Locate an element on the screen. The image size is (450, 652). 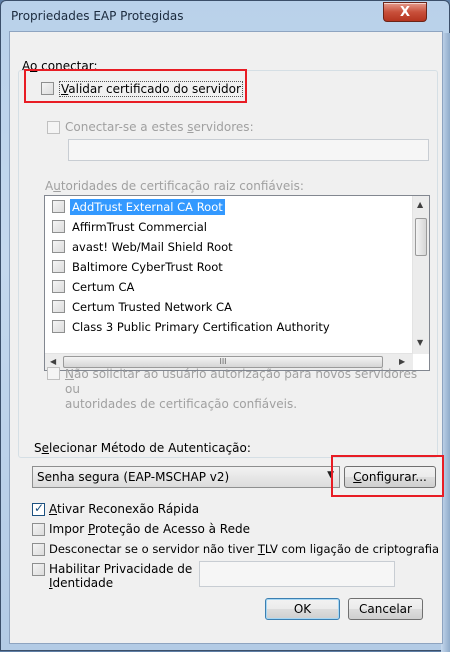
nap-label: Impor Proteção de Acesso à Rede is located at coordinates (149, 529).